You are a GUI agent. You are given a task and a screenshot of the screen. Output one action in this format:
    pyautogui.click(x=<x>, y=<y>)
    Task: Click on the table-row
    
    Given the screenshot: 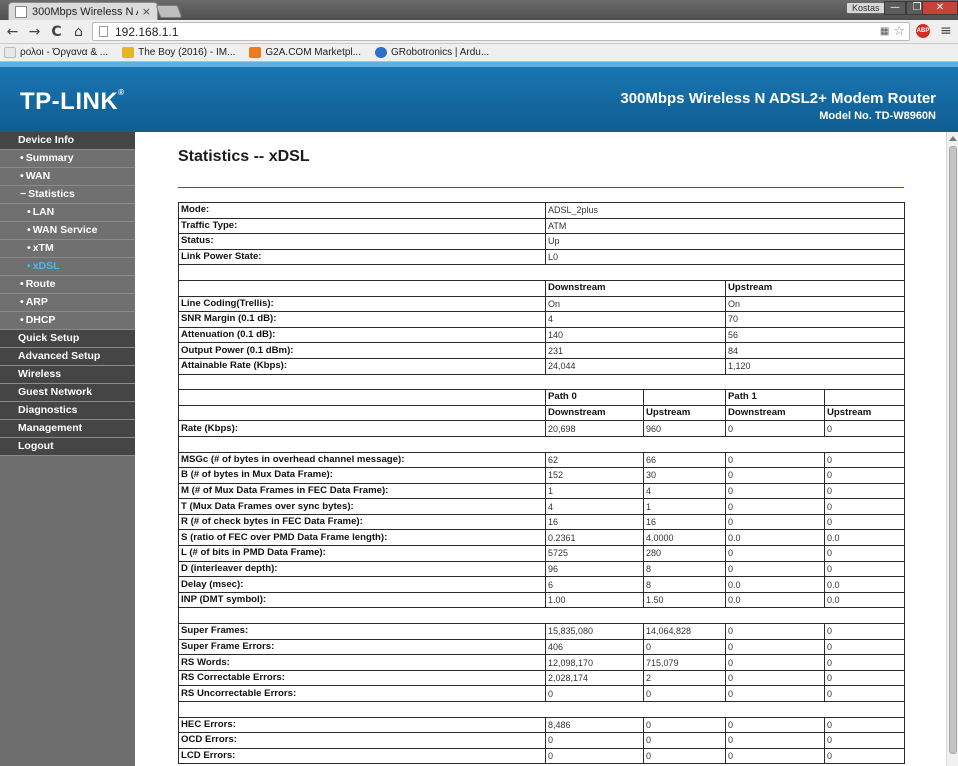 What is the action you would take?
    pyautogui.click(x=541, y=709)
    